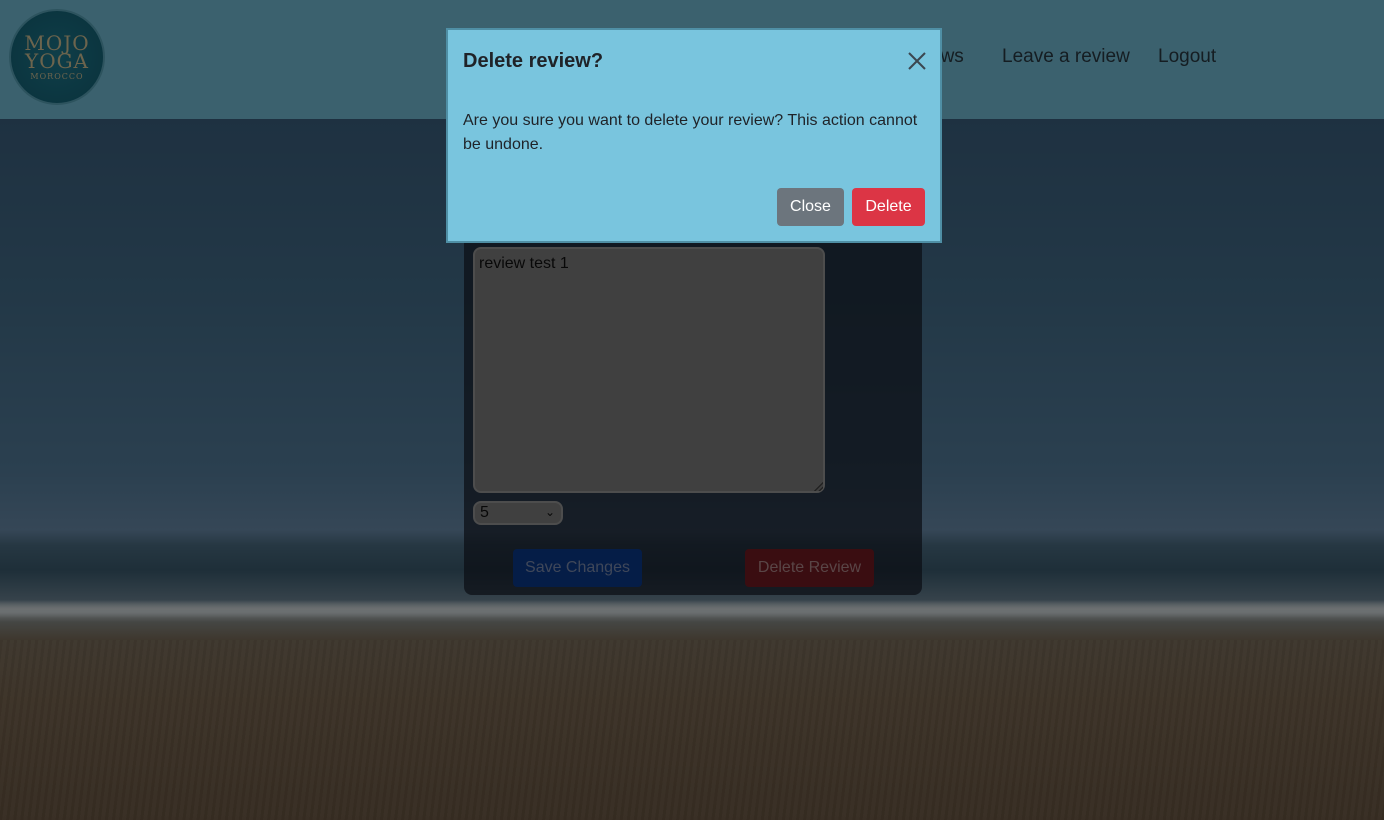 The image size is (1384, 820). I want to click on modal-title: Delete review?, so click(533, 61).